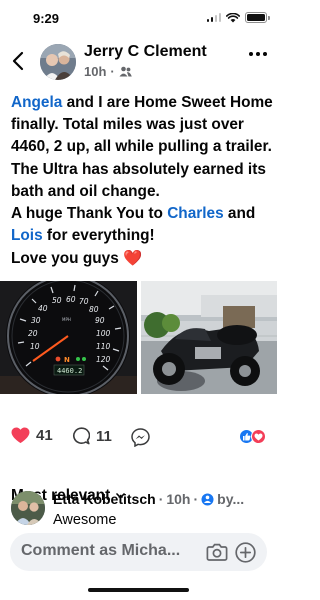 This screenshot has height=600, width=320. I want to click on wifi-icon, so click(233, 17).